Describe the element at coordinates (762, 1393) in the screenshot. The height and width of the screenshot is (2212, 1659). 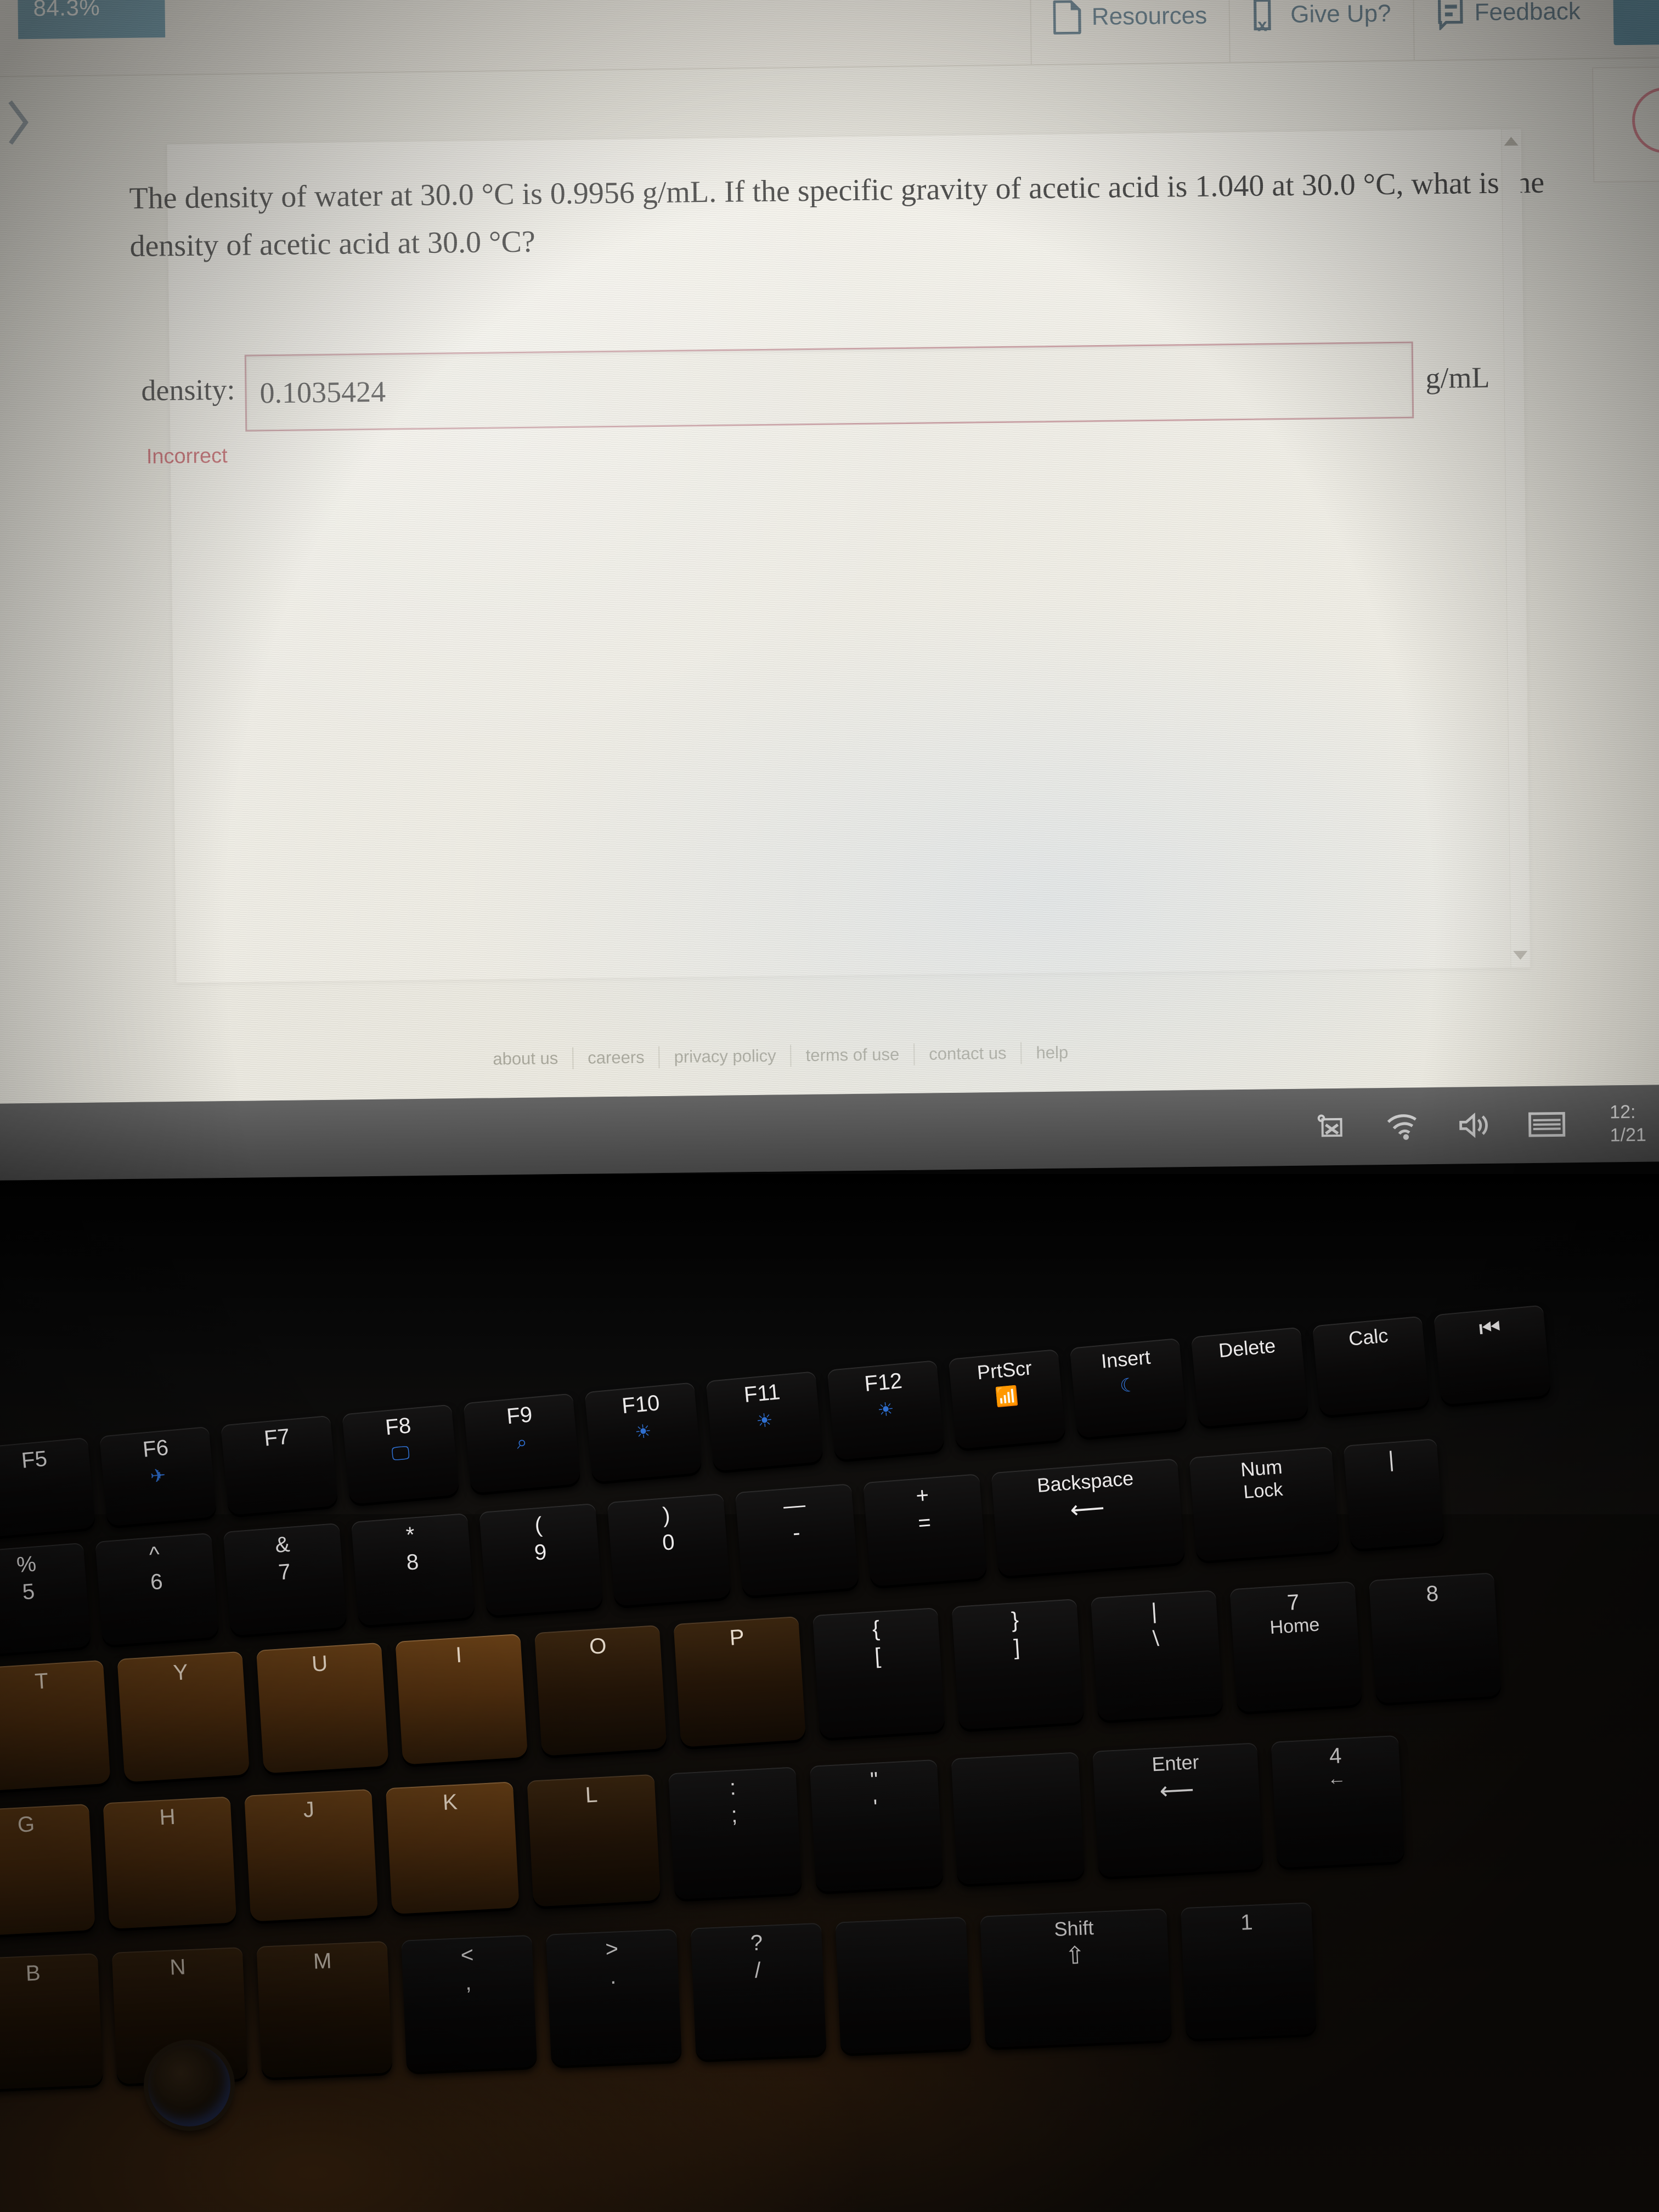
I see `key-label: F11` at that location.